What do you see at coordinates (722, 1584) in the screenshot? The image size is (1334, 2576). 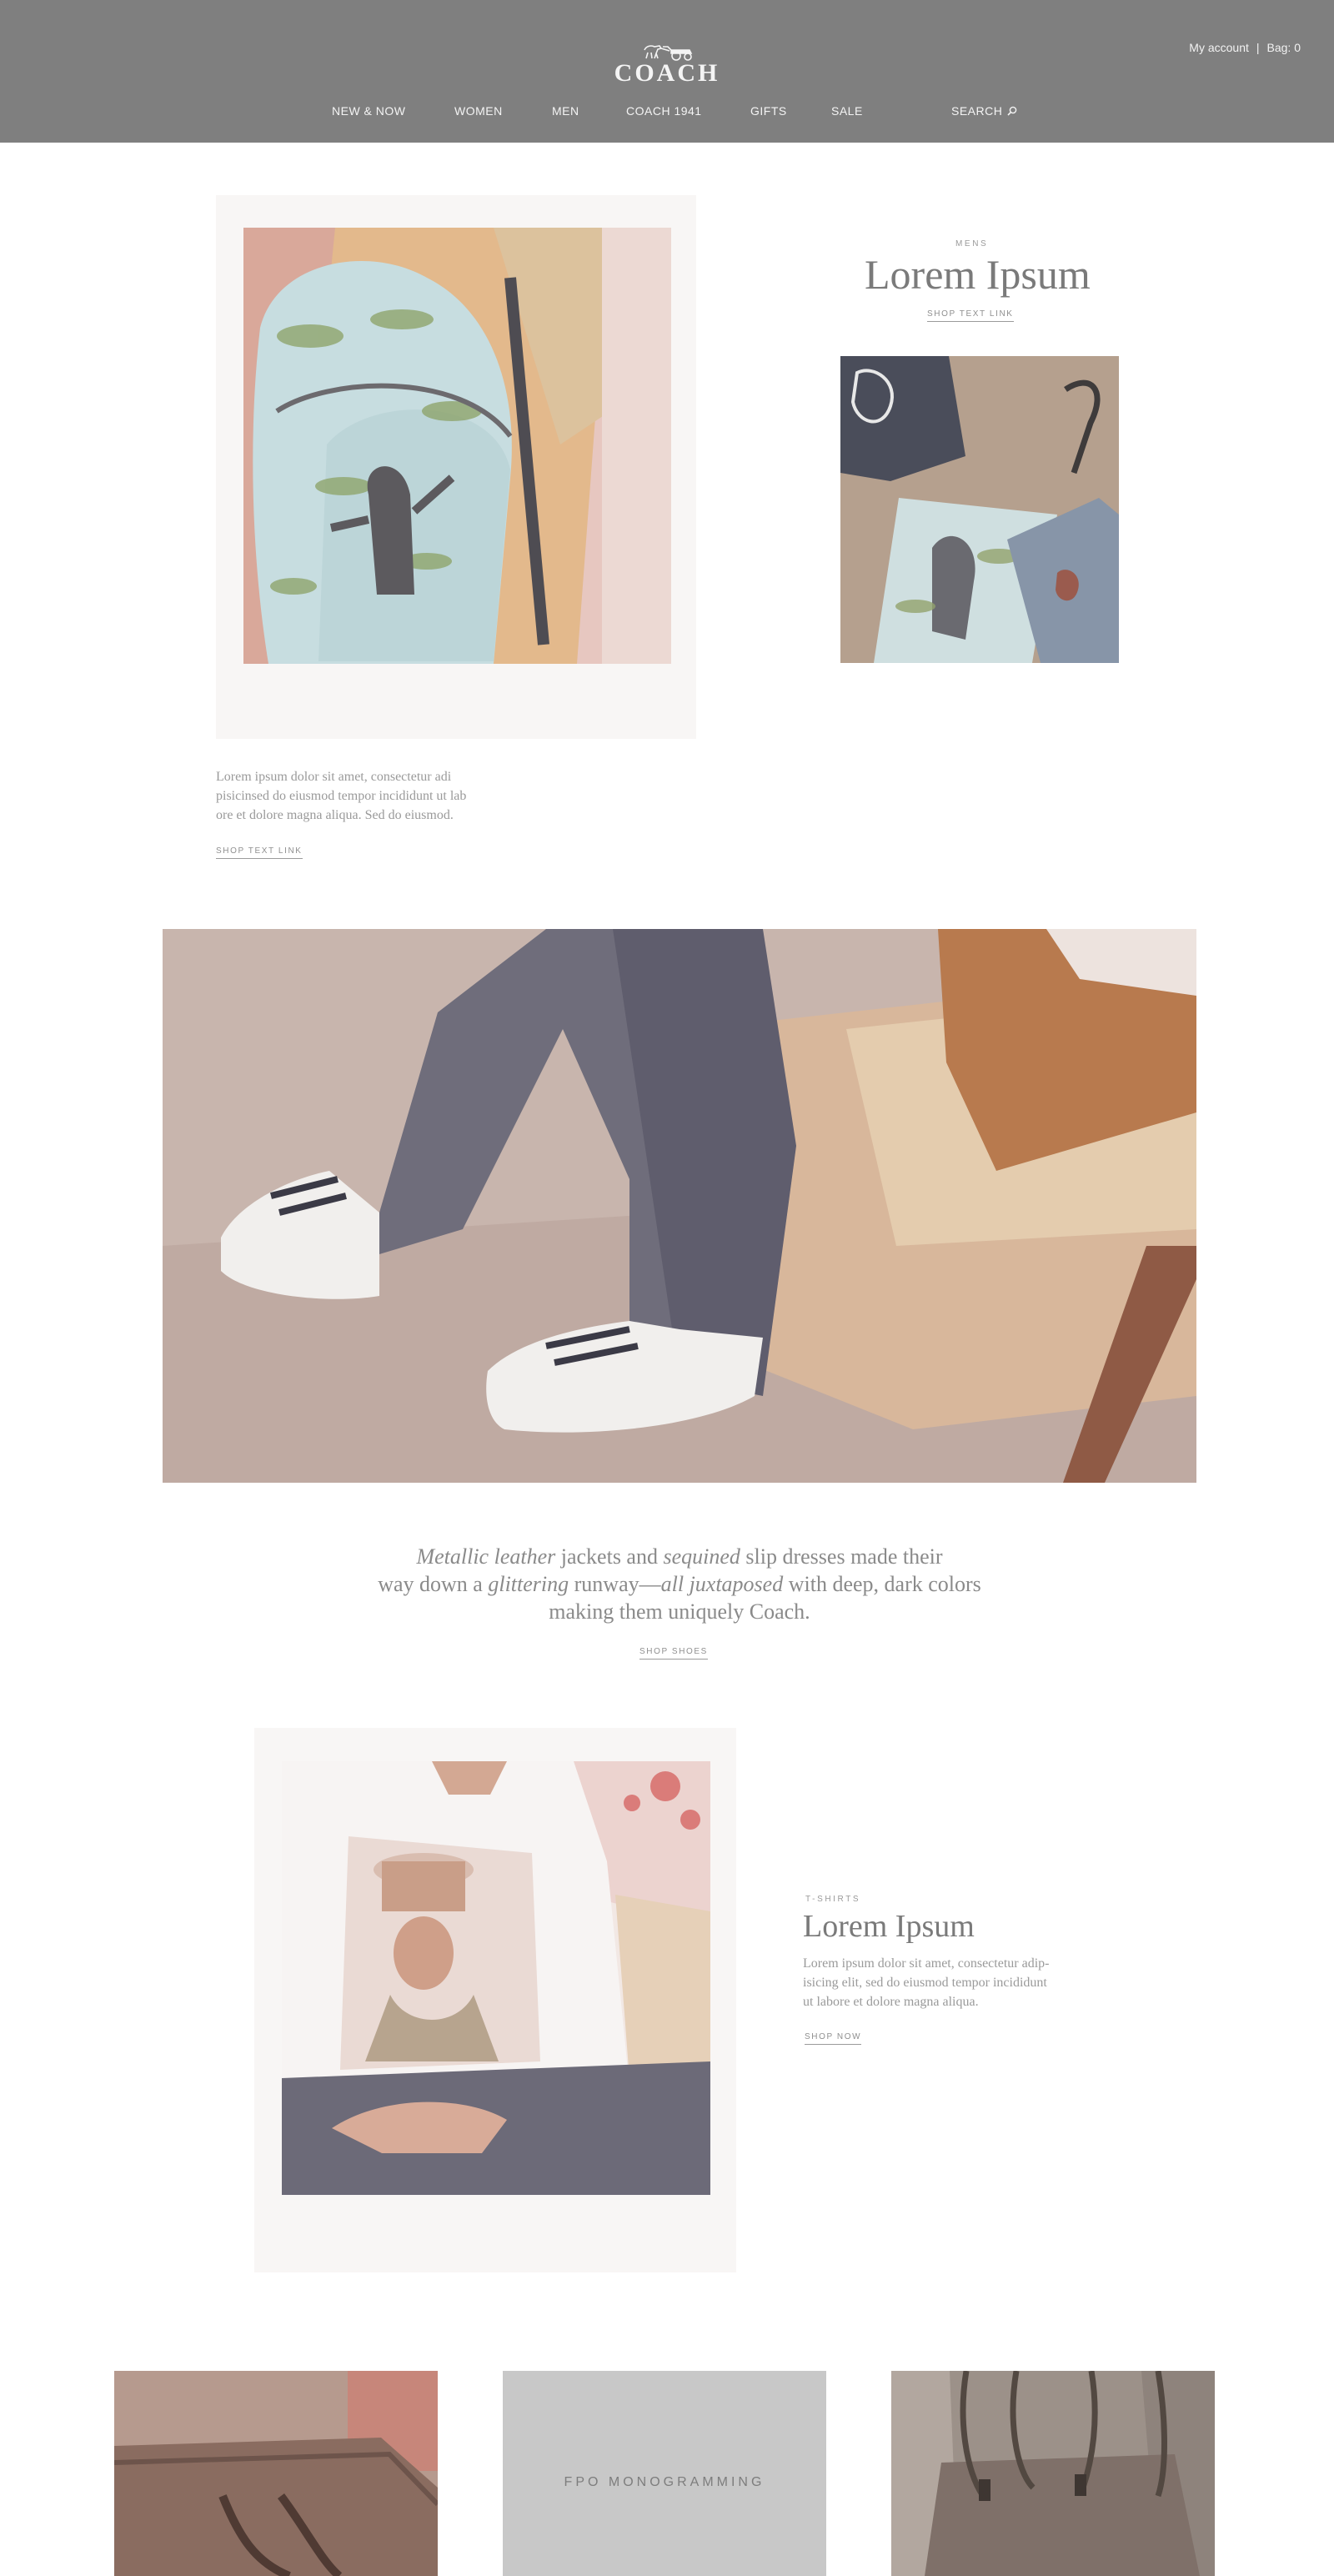 I see `quote-italic-fragment: all juxtaposed` at bounding box center [722, 1584].